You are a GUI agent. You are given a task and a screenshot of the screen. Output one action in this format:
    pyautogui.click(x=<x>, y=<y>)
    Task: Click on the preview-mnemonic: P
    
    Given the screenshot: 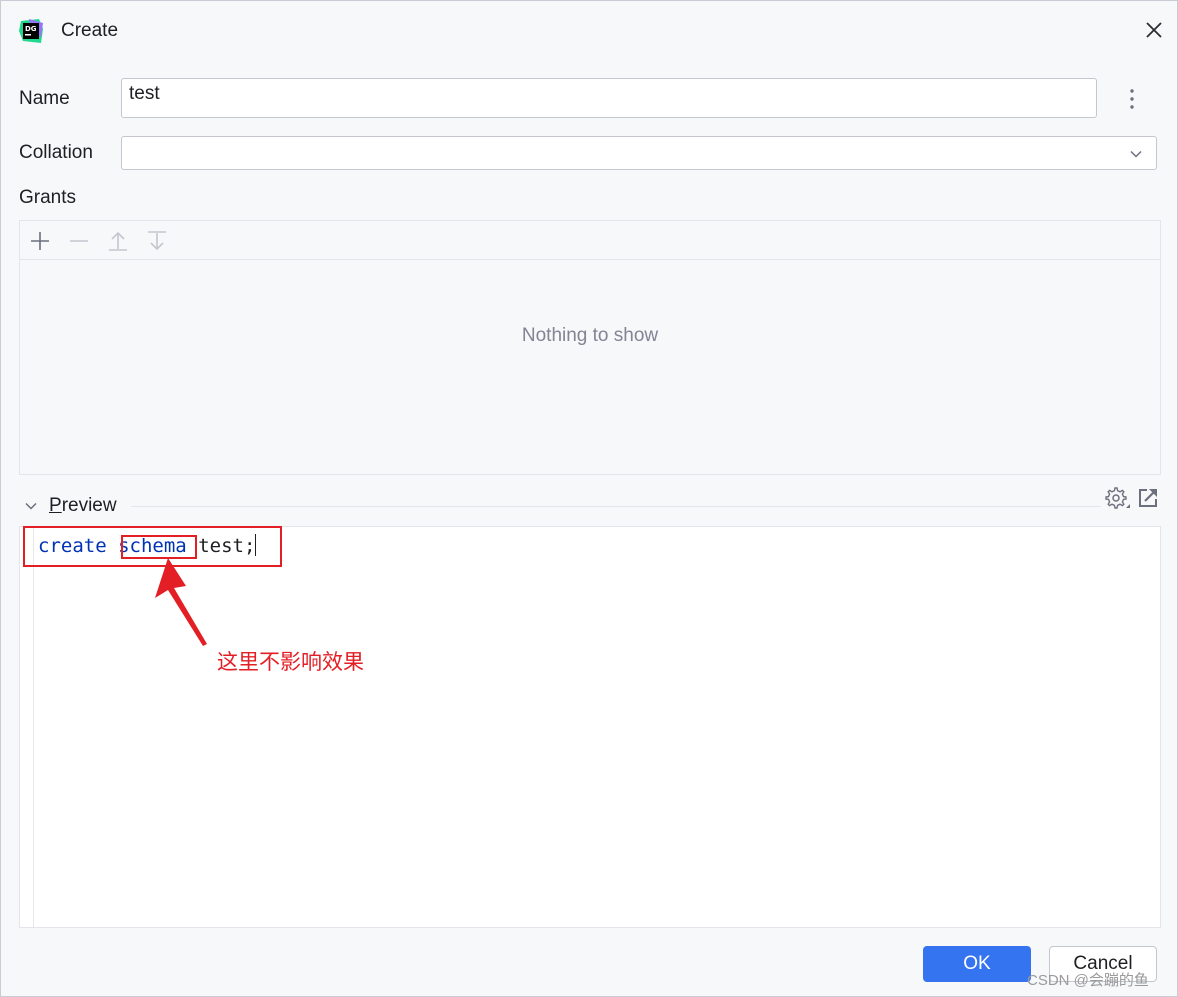 What is the action you would take?
    pyautogui.click(x=55, y=505)
    